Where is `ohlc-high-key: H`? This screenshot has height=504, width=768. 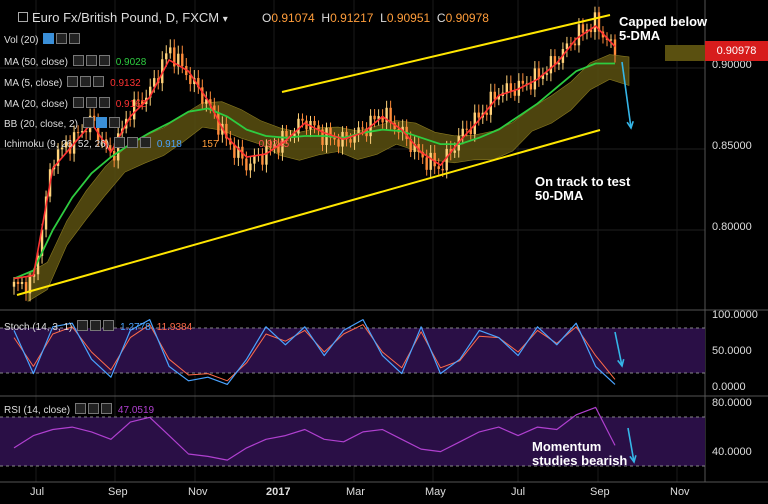 ohlc-high-key: H is located at coordinates (326, 18).